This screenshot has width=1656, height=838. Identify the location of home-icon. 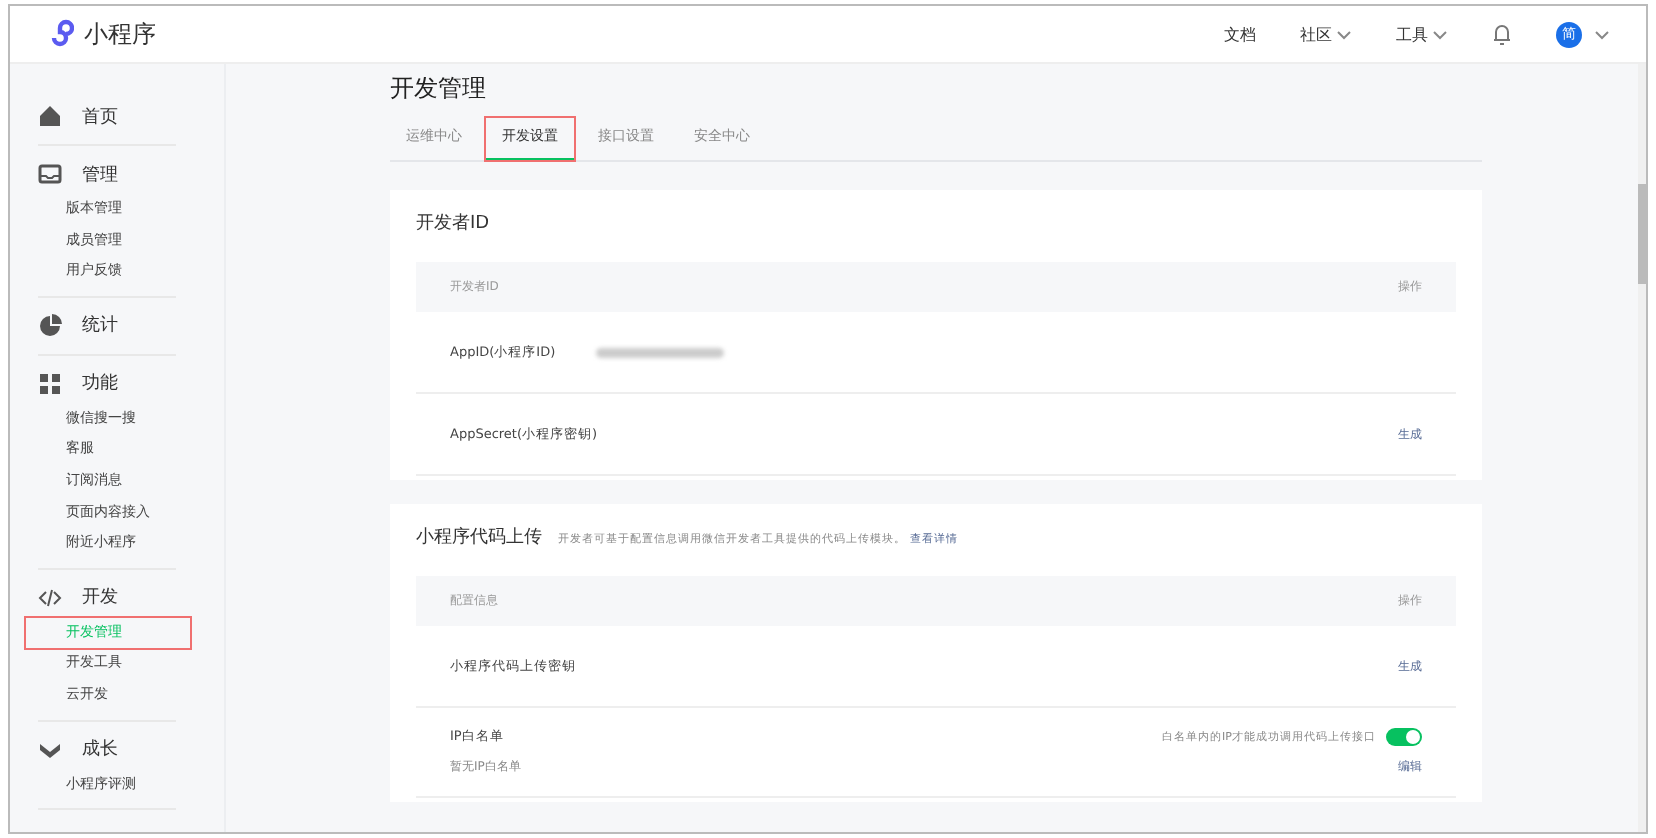
(50, 116).